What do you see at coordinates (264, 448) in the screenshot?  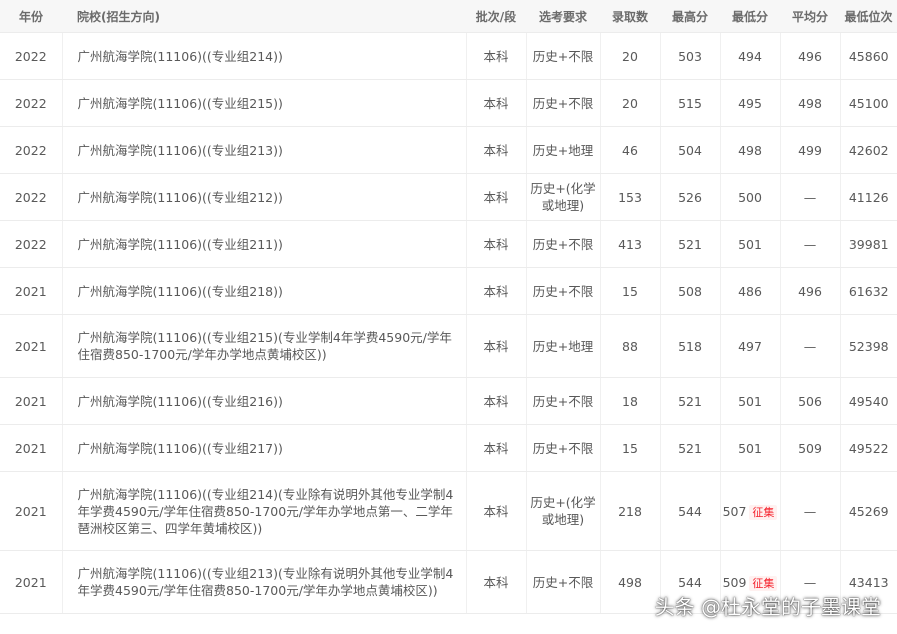 I see `cell-school: 广州航海学院(11106)((专业组217))` at bounding box center [264, 448].